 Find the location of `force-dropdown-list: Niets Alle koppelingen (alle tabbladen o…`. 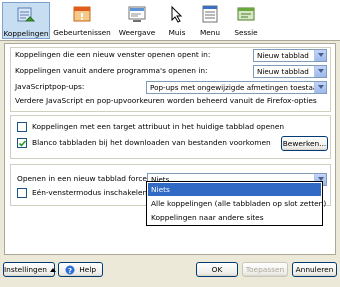

force-dropdown-list: Niets Alle koppelingen (alle tabbladen o… is located at coordinates (236, 203).